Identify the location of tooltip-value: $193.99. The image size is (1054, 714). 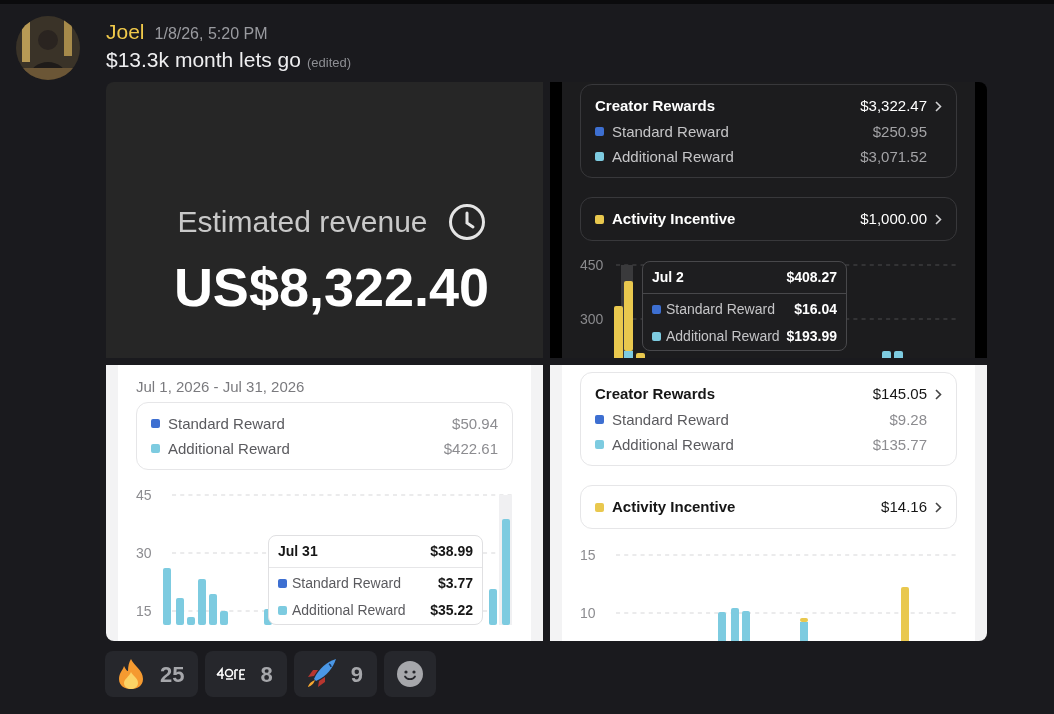
(811, 336).